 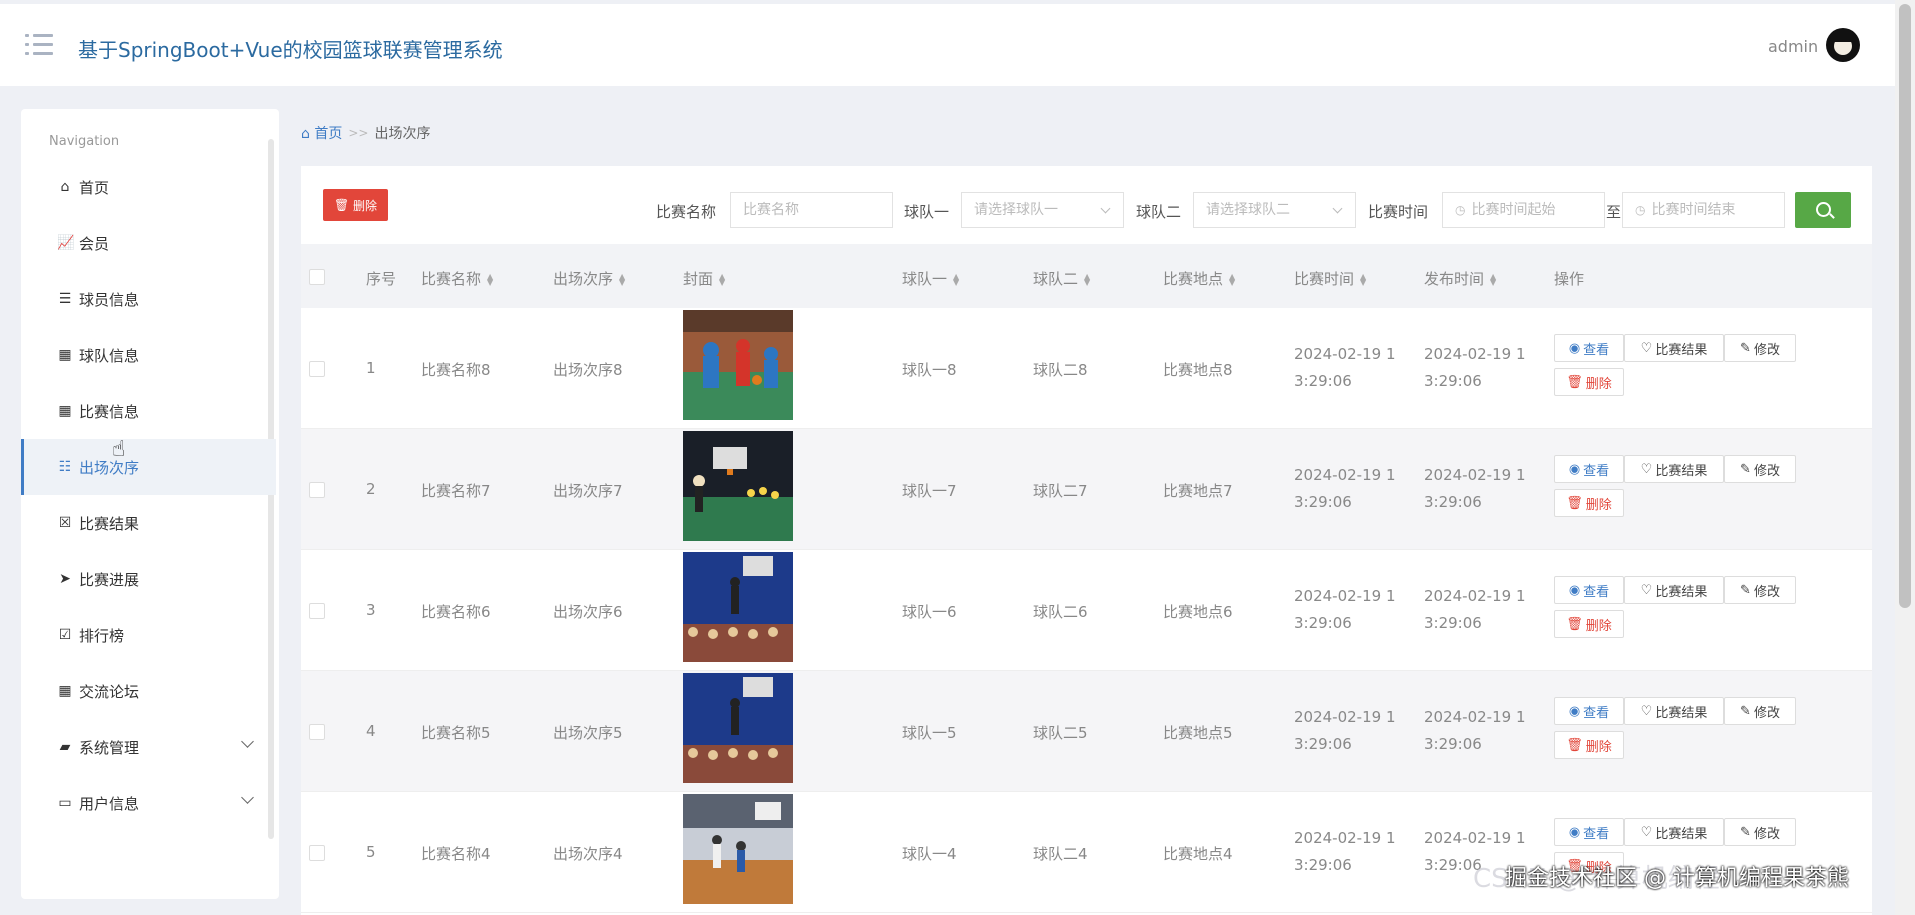 What do you see at coordinates (457, 278) in the screenshot?
I see `col-name: 比赛名称 ▲ ▼` at bounding box center [457, 278].